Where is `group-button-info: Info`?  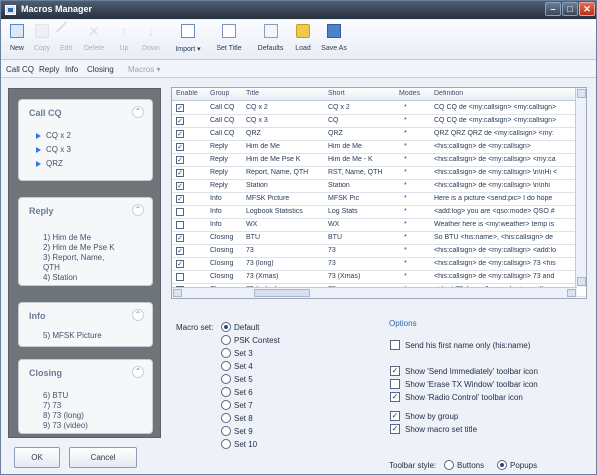 group-button-info: Info is located at coordinates (71, 69).